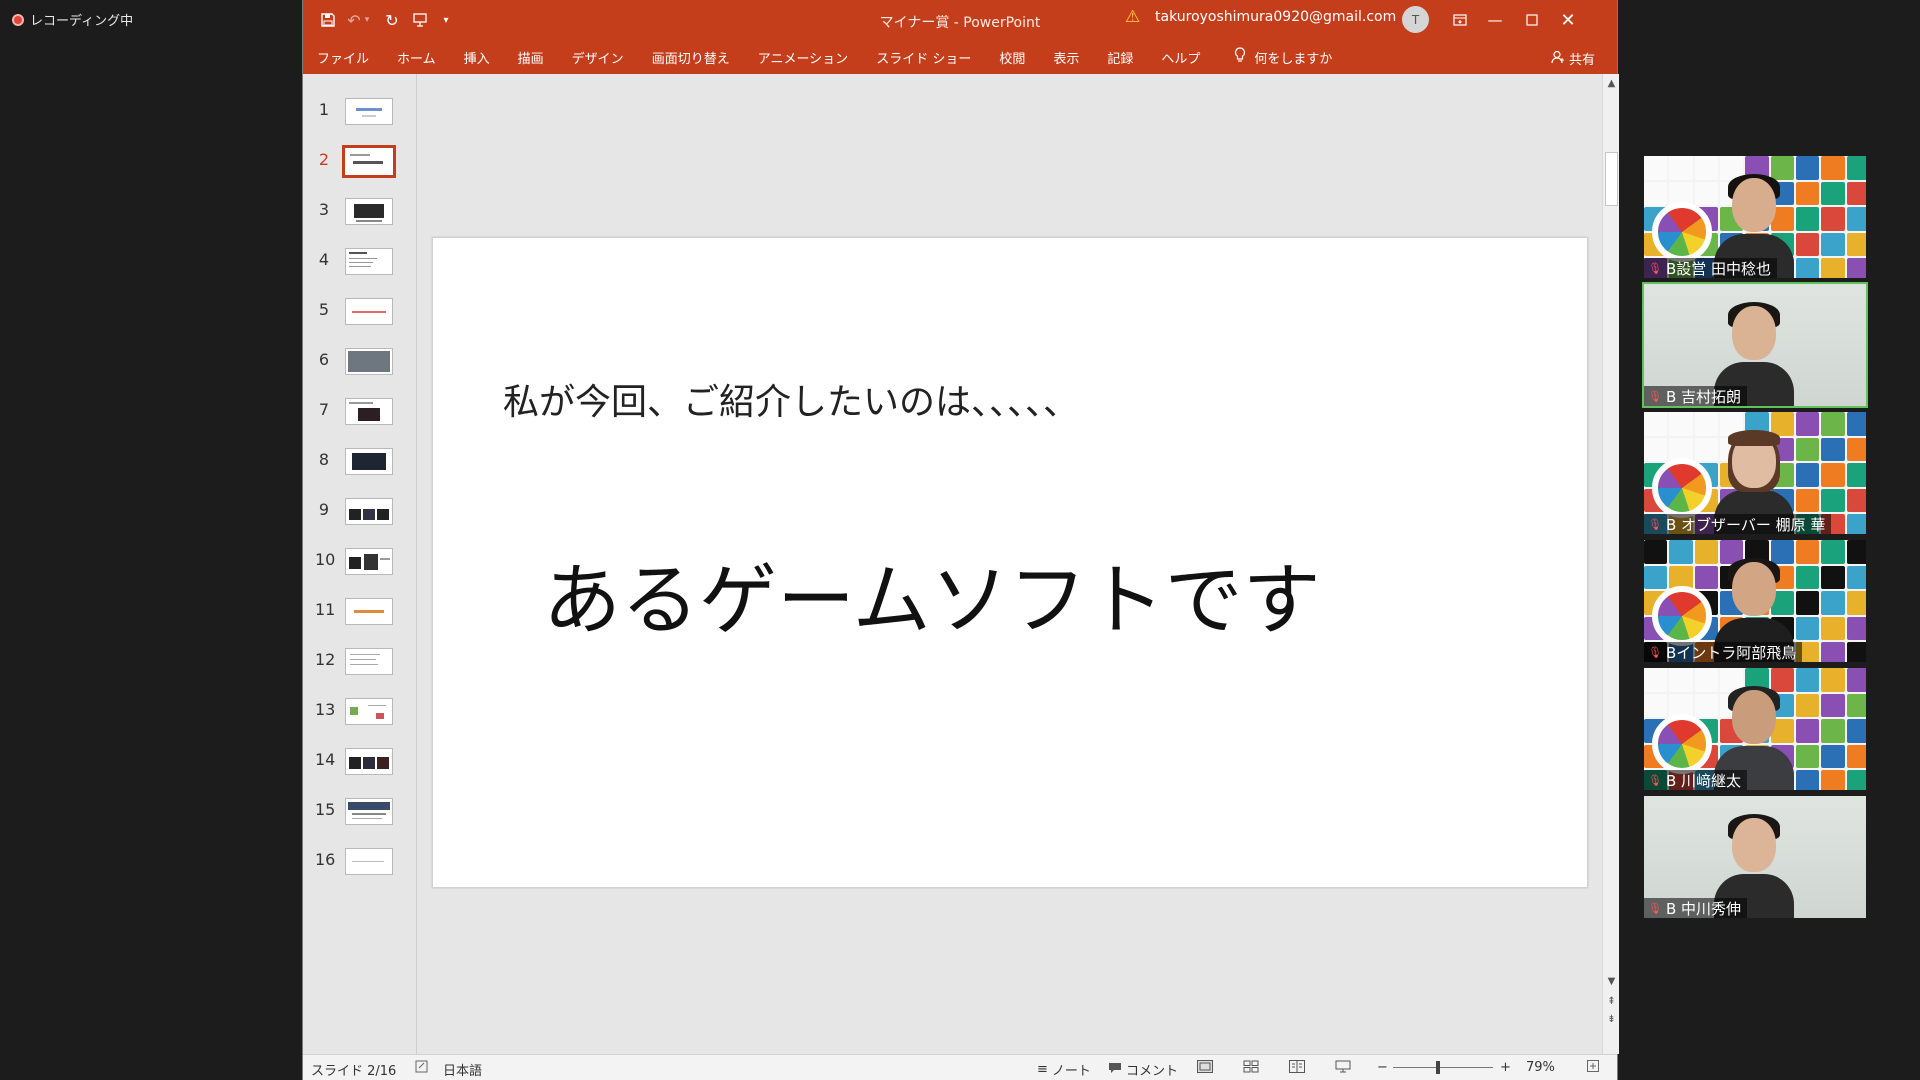 The height and width of the screenshot is (1080, 1920). What do you see at coordinates (324, 209) in the screenshot?
I see `slide-number: 3` at bounding box center [324, 209].